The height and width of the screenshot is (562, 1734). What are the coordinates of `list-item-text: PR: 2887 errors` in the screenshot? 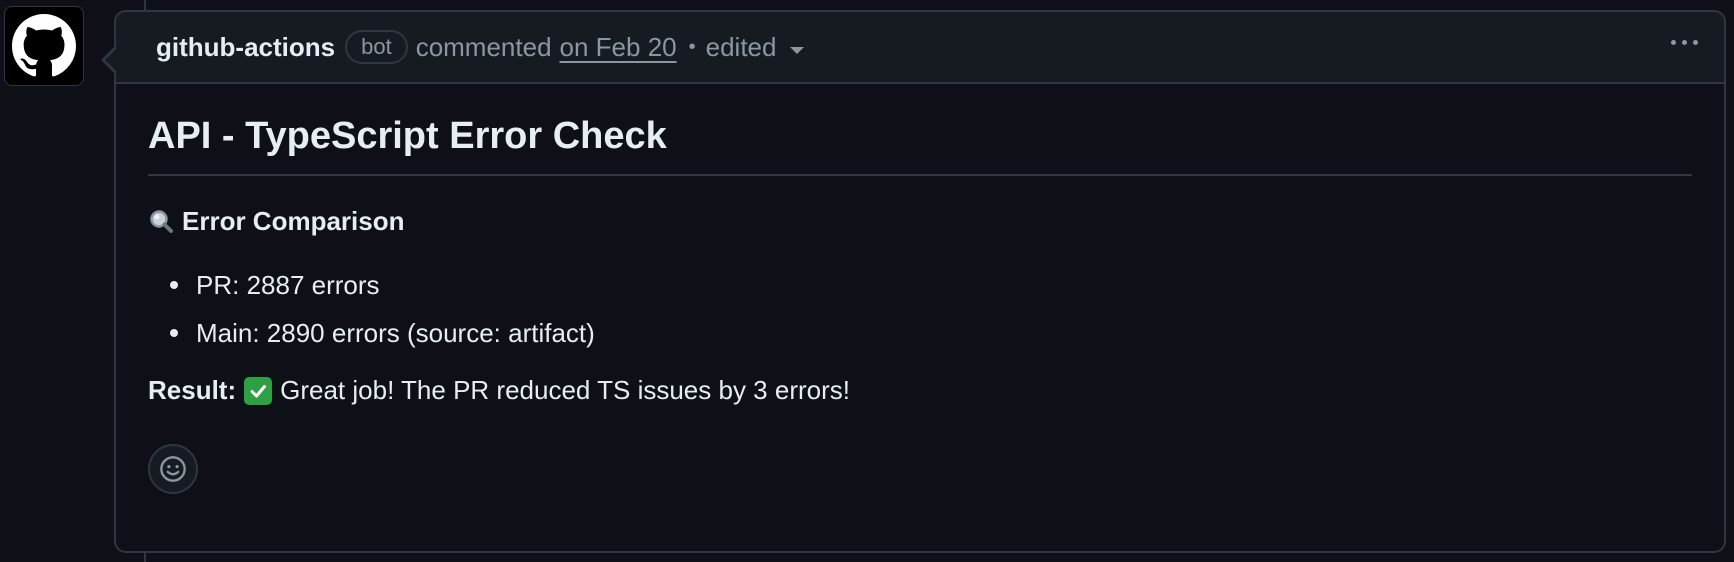 It's located at (288, 285).